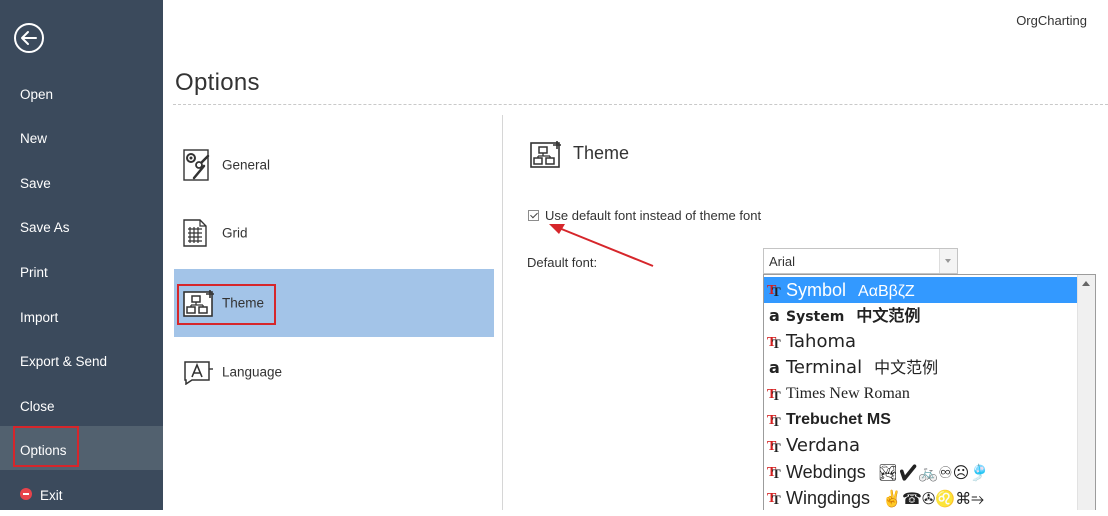 This screenshot has width=1108, height=516. Describe the element at coordinates (246, 165) in the screenshot. I see `category-label: General` at that location.